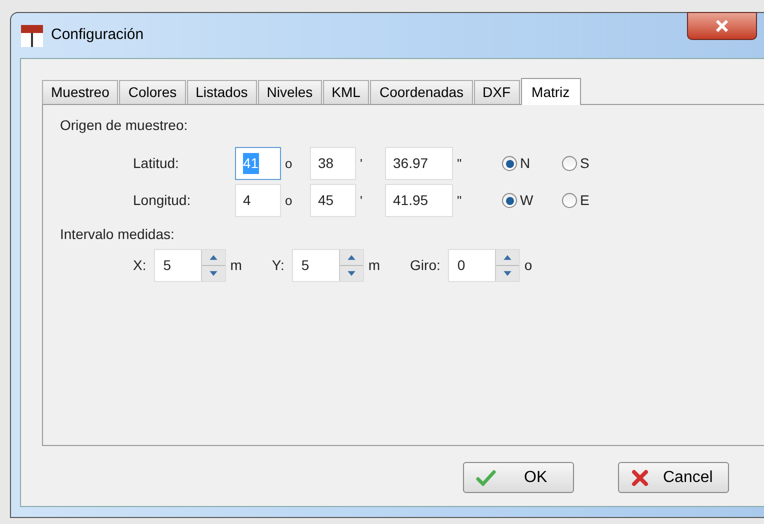 The height and width of the screenshot is (524, 764). I want to click on input-field: 41.95, so click(419, 200).